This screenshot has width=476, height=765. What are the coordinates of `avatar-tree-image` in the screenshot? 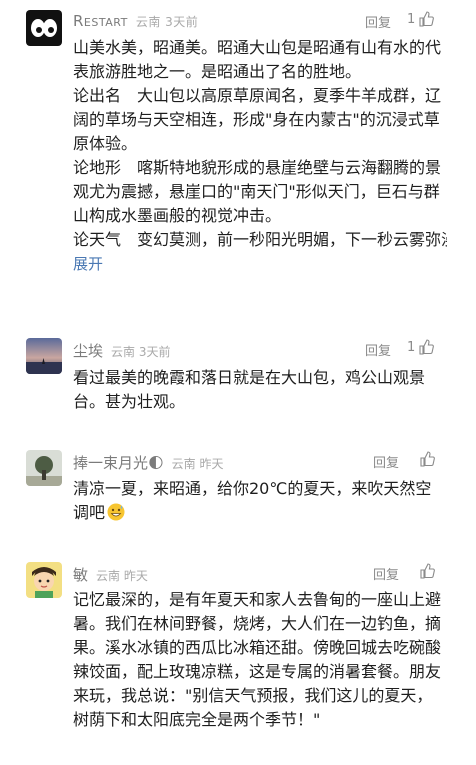 It's located at (44, 468).